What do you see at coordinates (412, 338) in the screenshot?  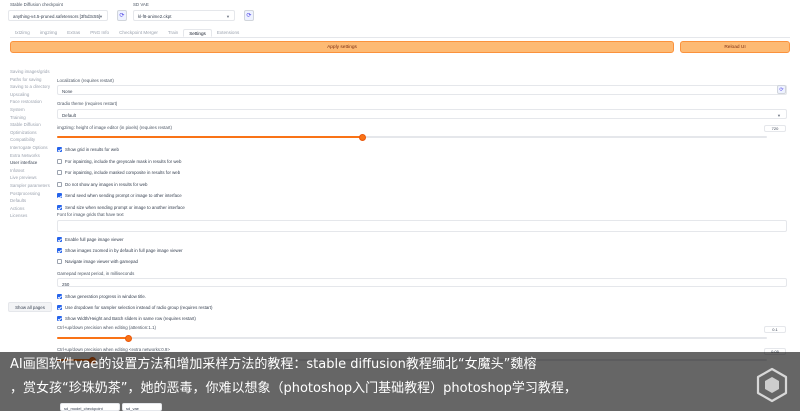 I see `ctrl-precision-slider` at bounding box center [412, 338].